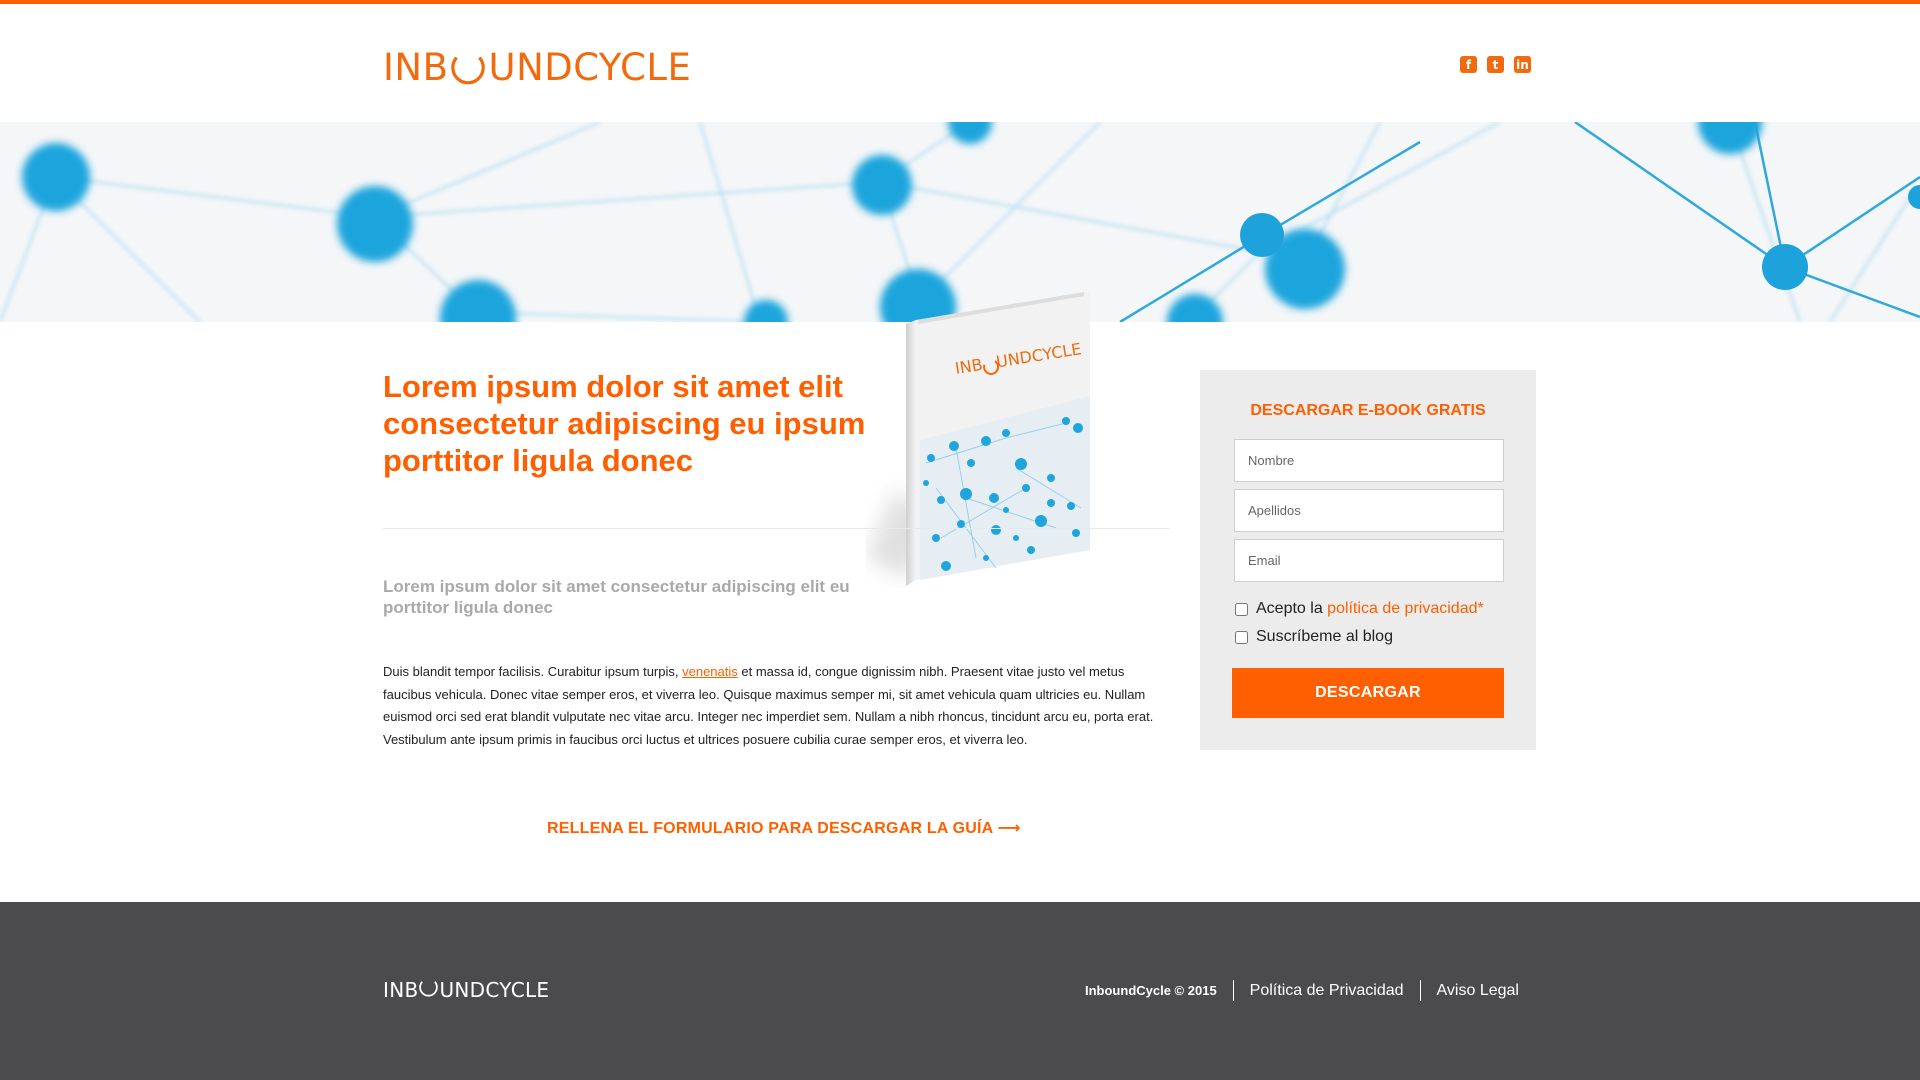  What do you see at coordinates (710, 671) in the screenshot?
I see `body-inline-link: venenatis` at bounding box center [710, 671].